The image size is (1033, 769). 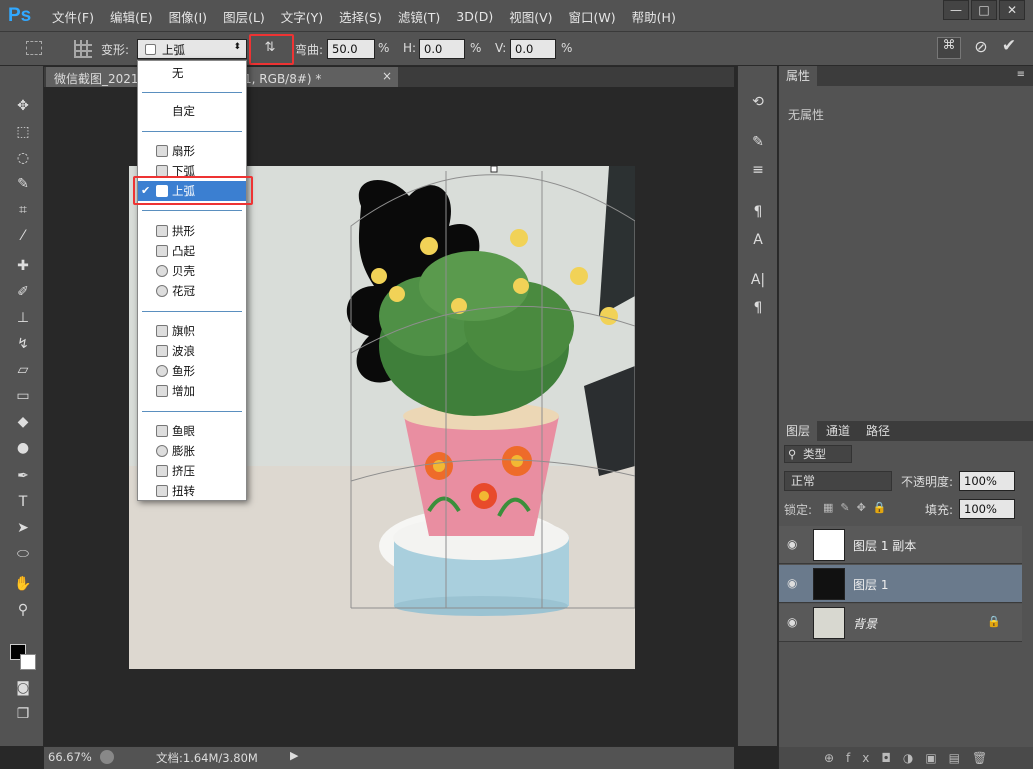 I want to click on quick-mask-icon: ◙, so click(x=23, y=688).